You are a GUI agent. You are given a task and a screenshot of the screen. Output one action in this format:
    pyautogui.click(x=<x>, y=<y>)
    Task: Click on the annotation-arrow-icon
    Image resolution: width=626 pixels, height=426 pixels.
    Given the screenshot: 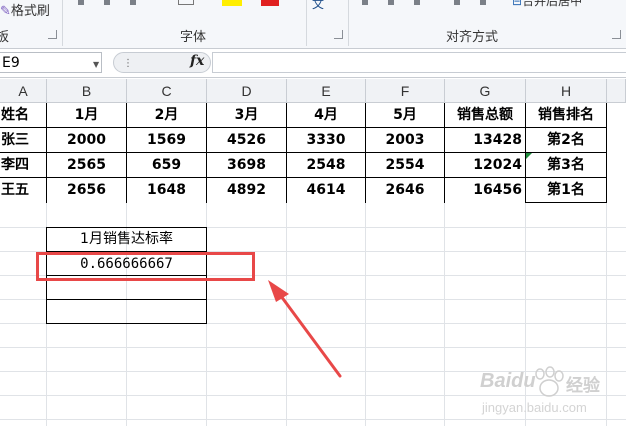 What is the action you would take?
    pyautogui.click(x=305, y=329)
    